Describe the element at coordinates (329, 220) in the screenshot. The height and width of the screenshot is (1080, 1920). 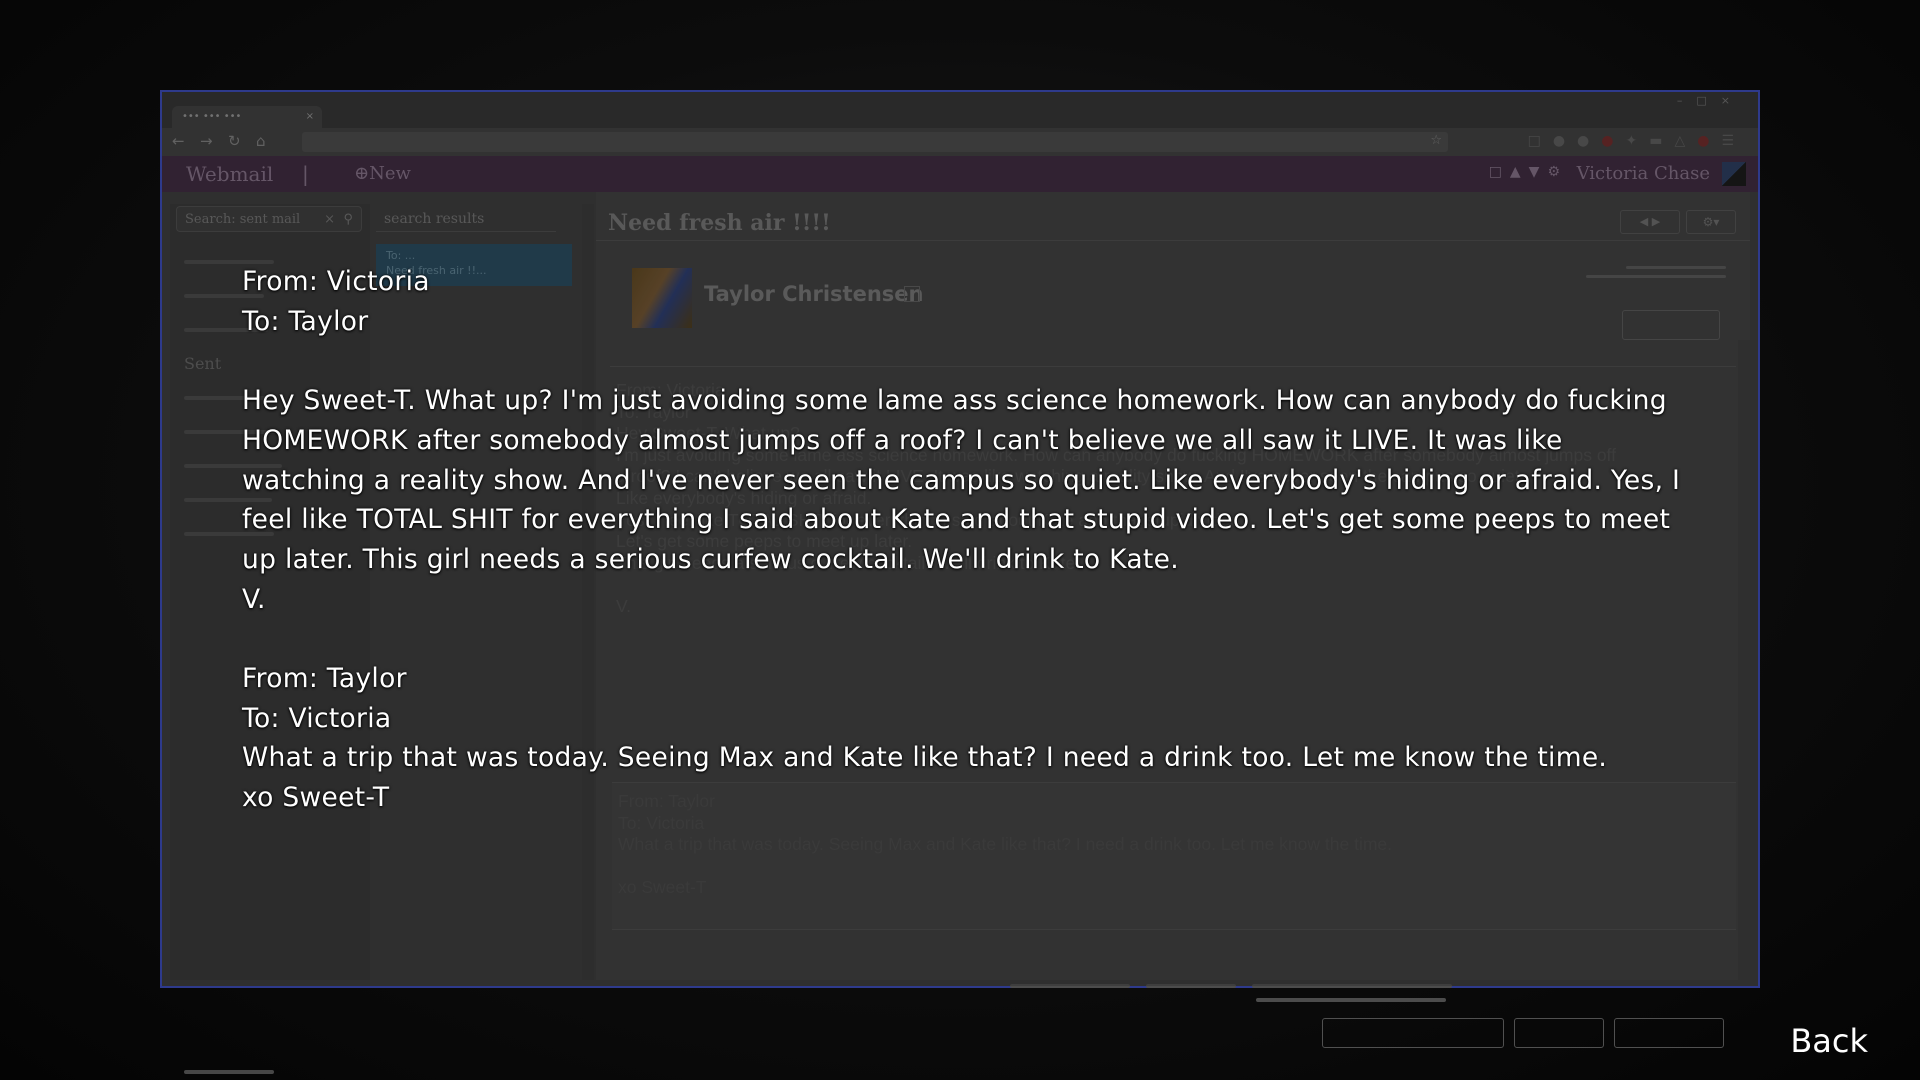
I see `clear-icon: ×` at that location.